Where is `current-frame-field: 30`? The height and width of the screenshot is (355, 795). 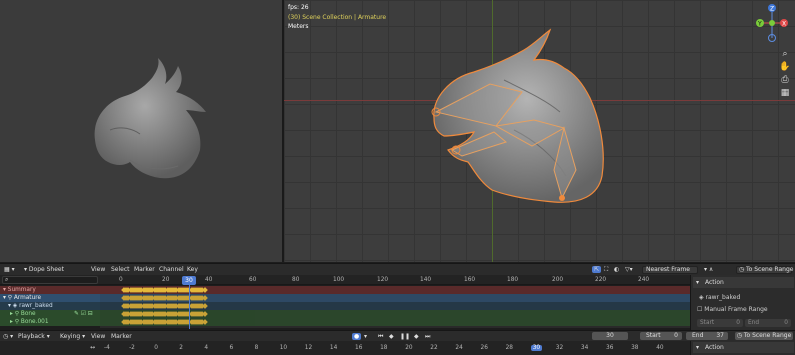
current-frame-field: 30 is located at coordinates (610, 336).